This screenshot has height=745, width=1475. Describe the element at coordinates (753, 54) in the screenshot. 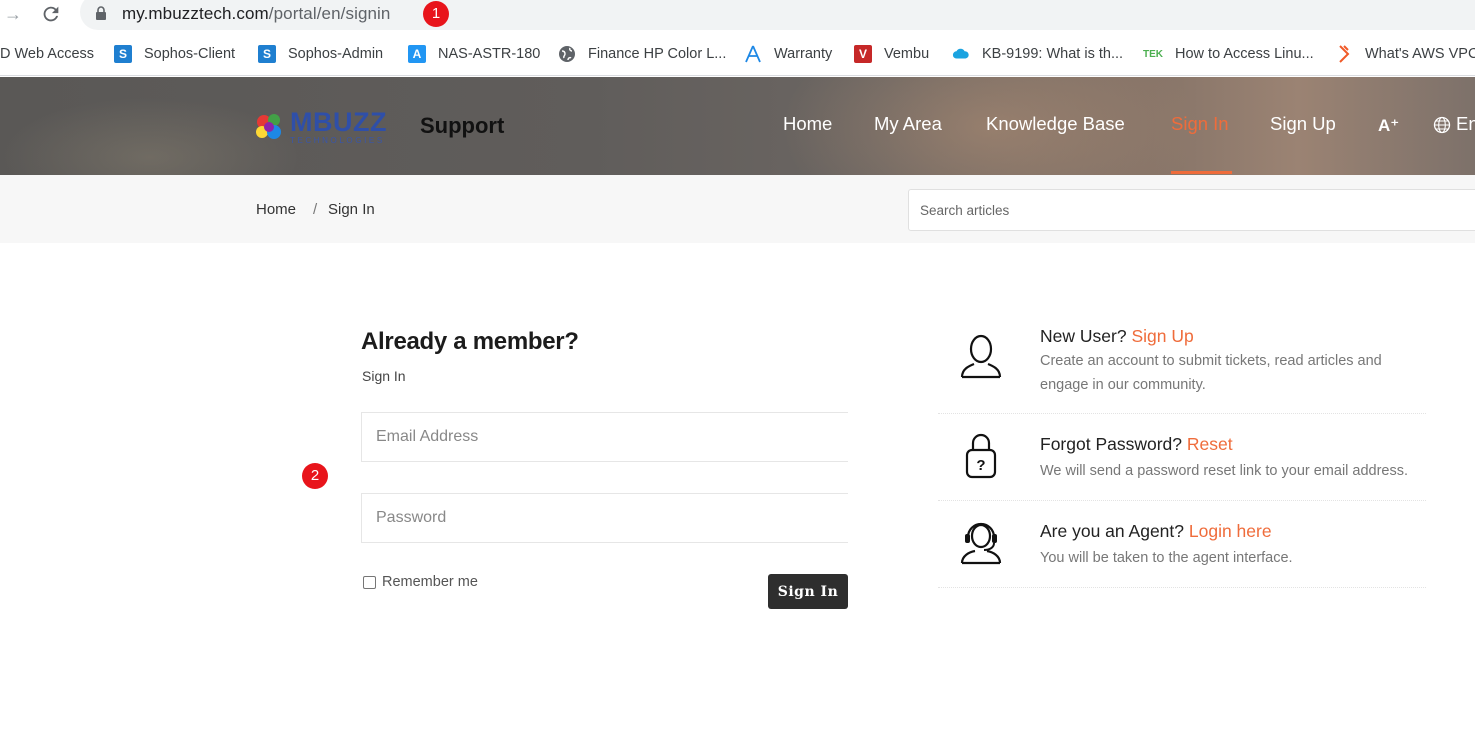

I see `arrow-a-icon` at that location.